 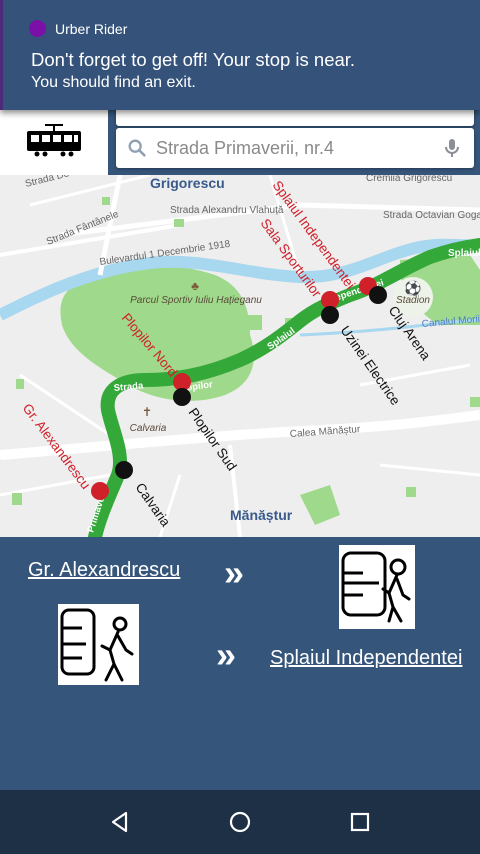 I want to click on destination-text: Strada Primaverii, nr.4, so click(x=298, y=148).